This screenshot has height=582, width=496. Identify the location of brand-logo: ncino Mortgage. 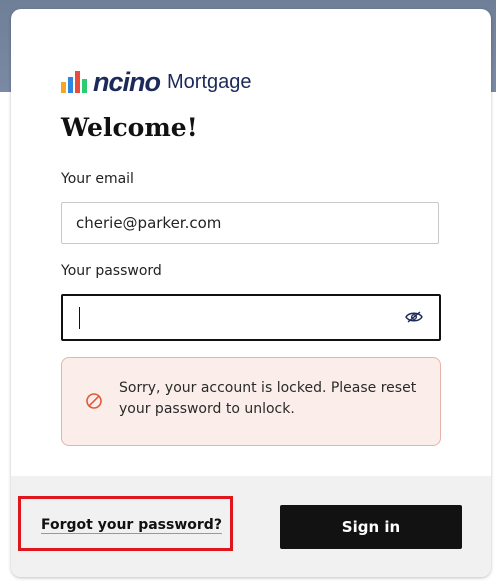
(156, 80).